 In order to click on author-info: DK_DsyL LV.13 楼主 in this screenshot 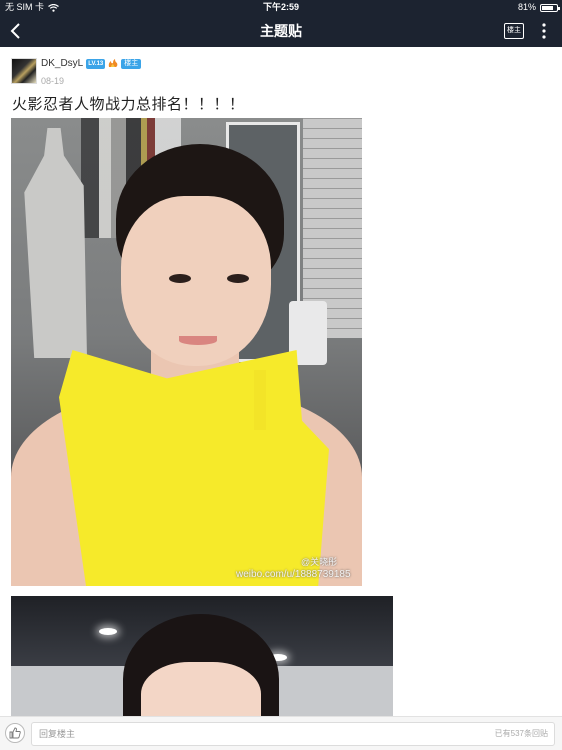, I will do `click(91, 63)`.